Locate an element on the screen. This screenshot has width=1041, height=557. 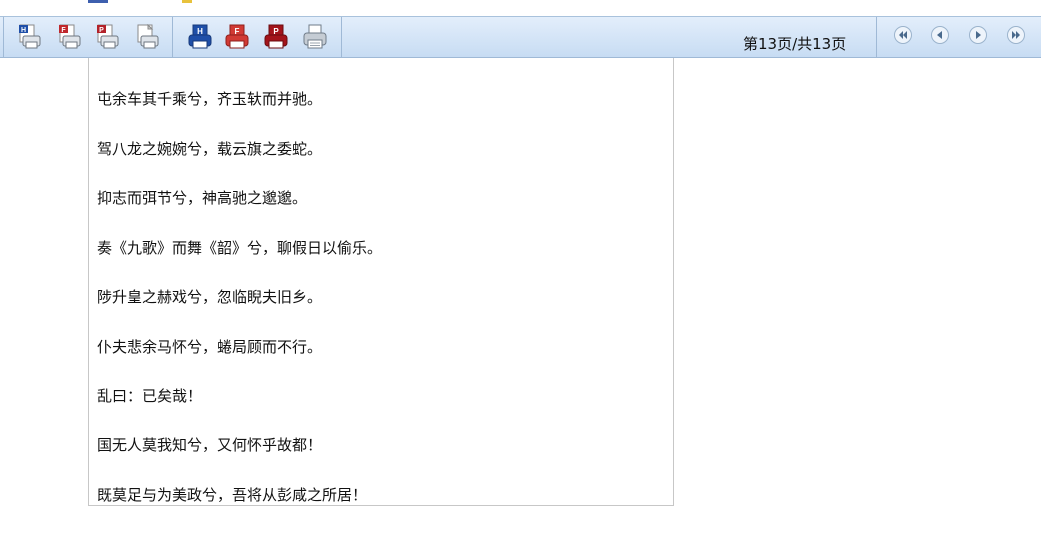
export-button-group: H F P is located at coordinates (257, 37).